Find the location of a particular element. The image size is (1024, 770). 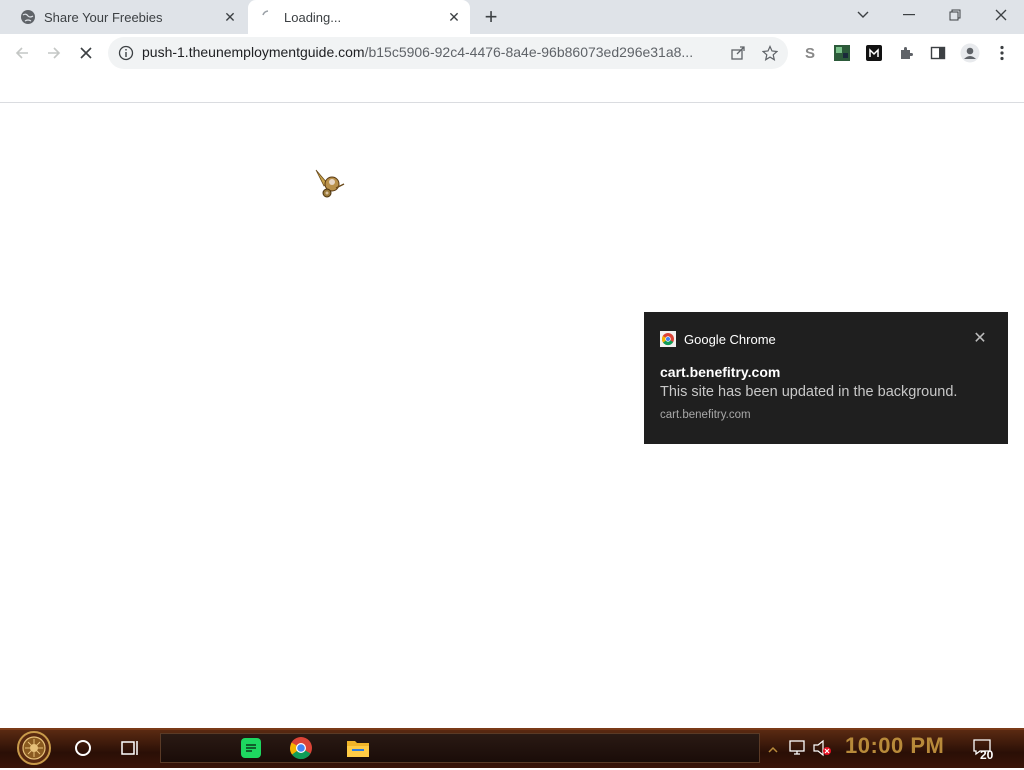

notification-count-badge: 20 is located at coordinates (987, 755).